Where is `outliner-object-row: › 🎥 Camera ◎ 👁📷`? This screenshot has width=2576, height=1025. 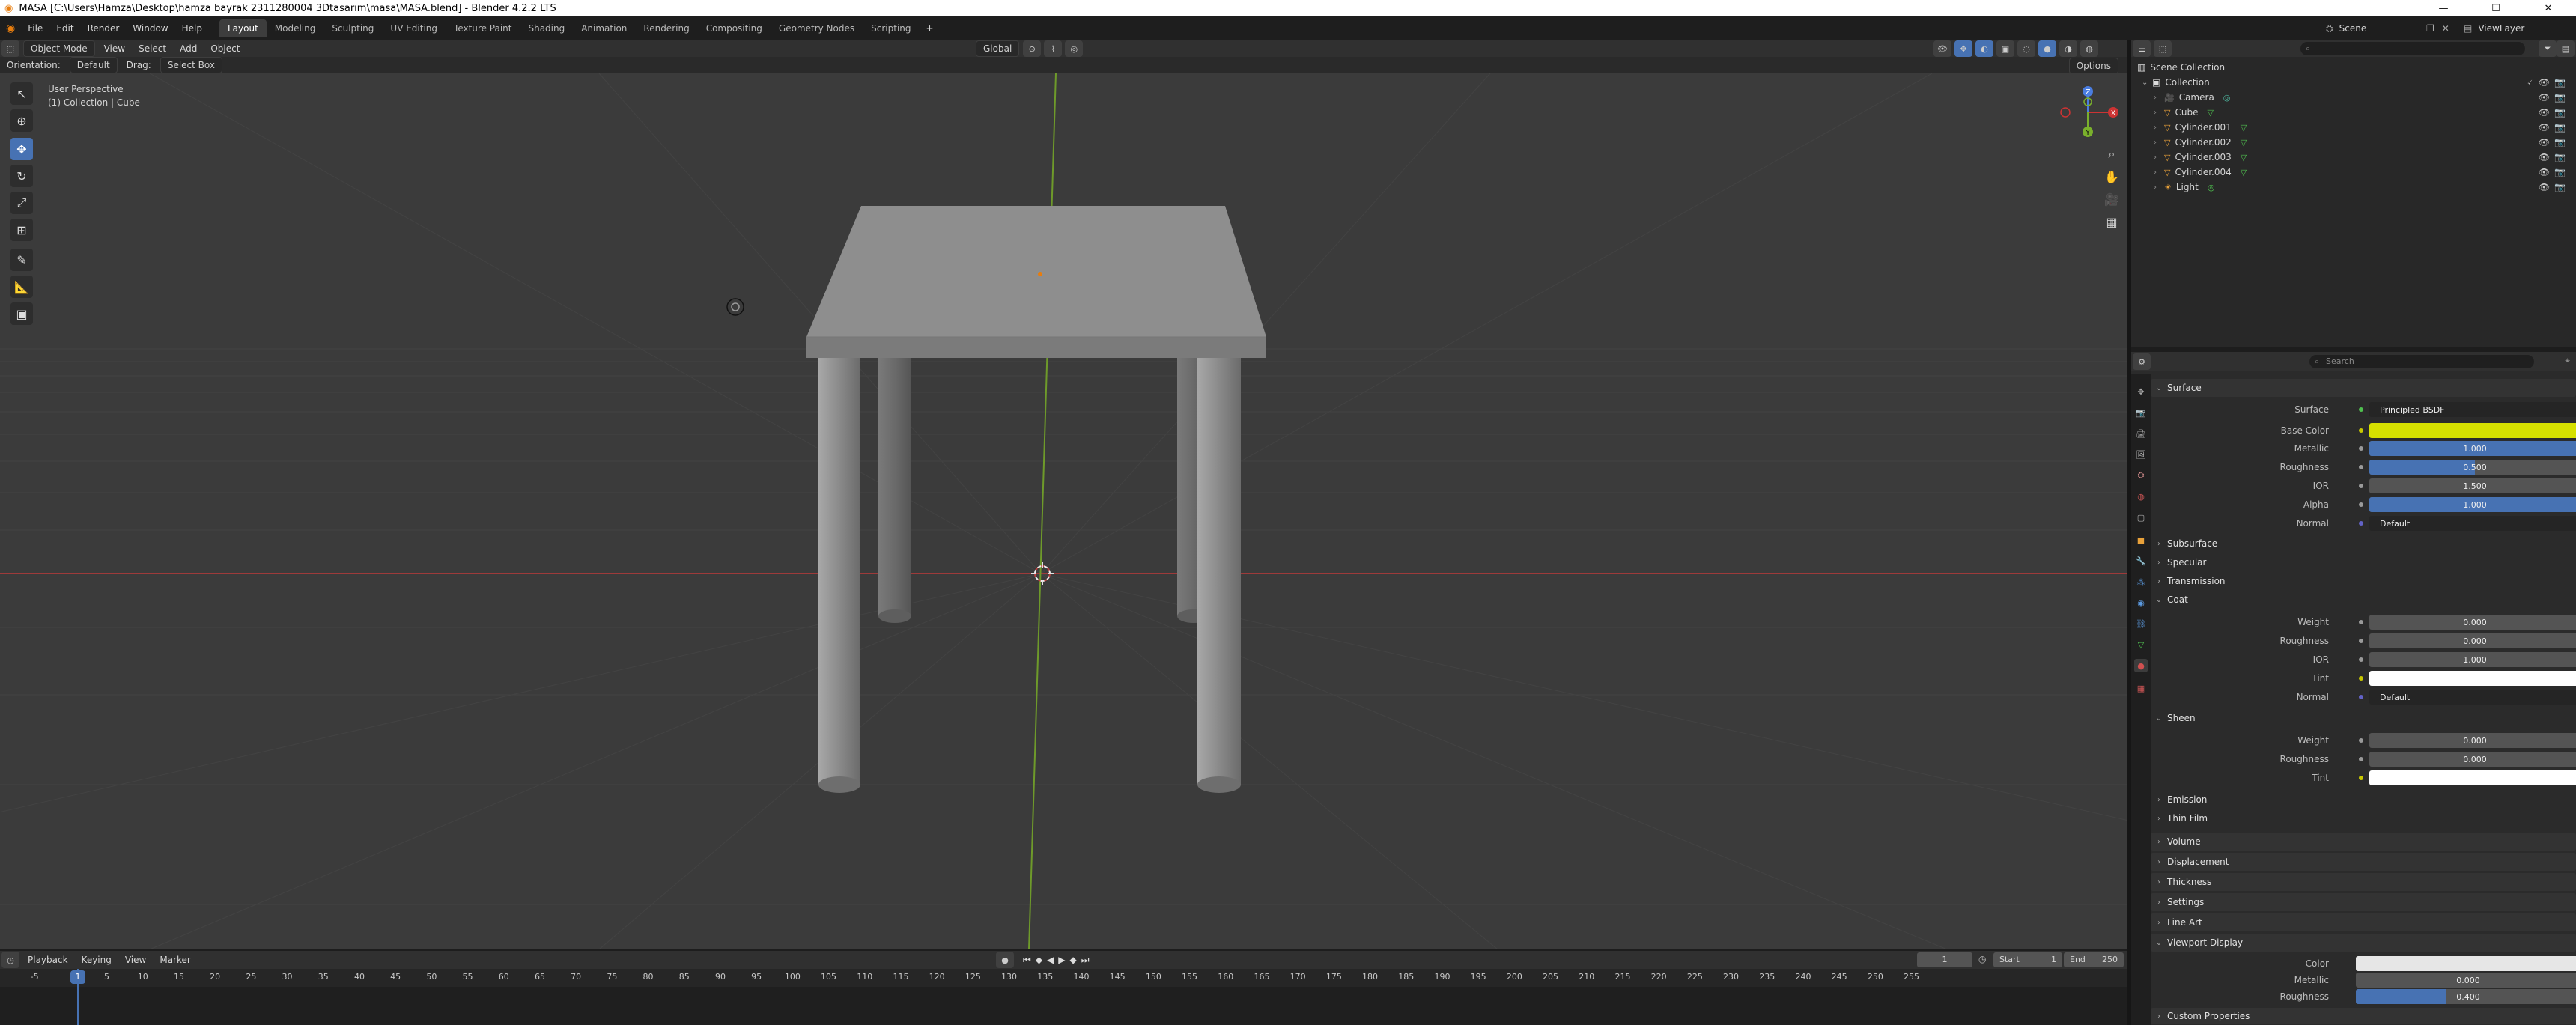 outliner-object-row: › 🎥 Camera ◎ 👁📷 is located at coordinates (2353, 97).